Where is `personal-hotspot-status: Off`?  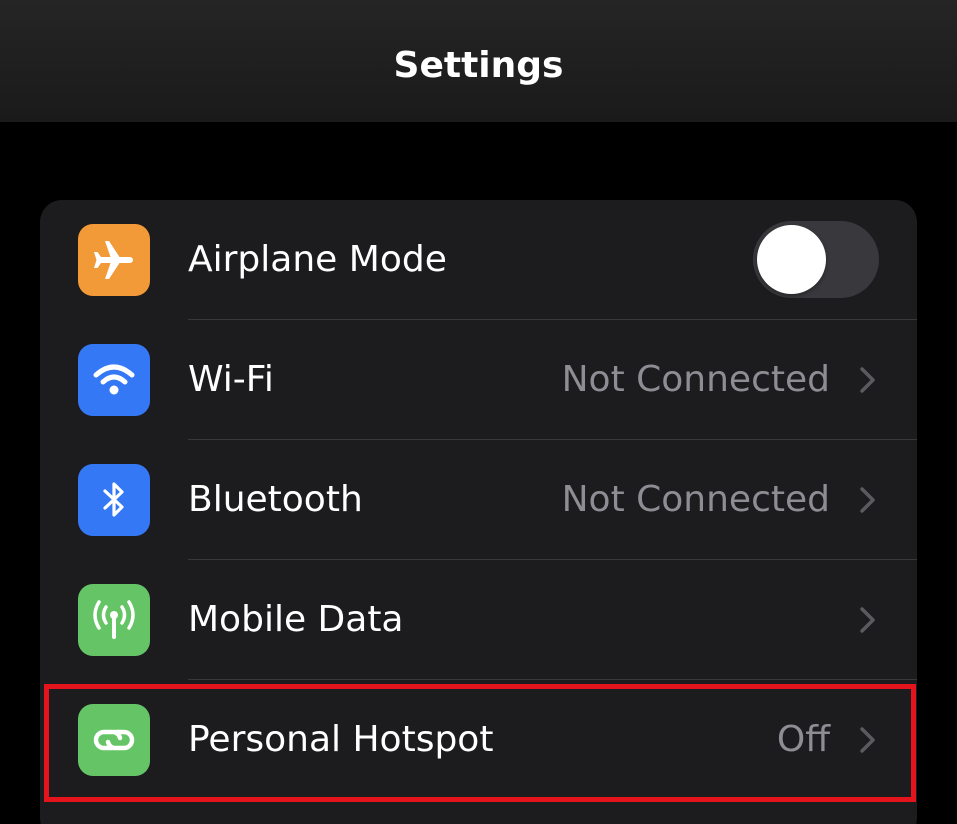
personal-hotspot-status: Off is located at coordinates (803, 739).